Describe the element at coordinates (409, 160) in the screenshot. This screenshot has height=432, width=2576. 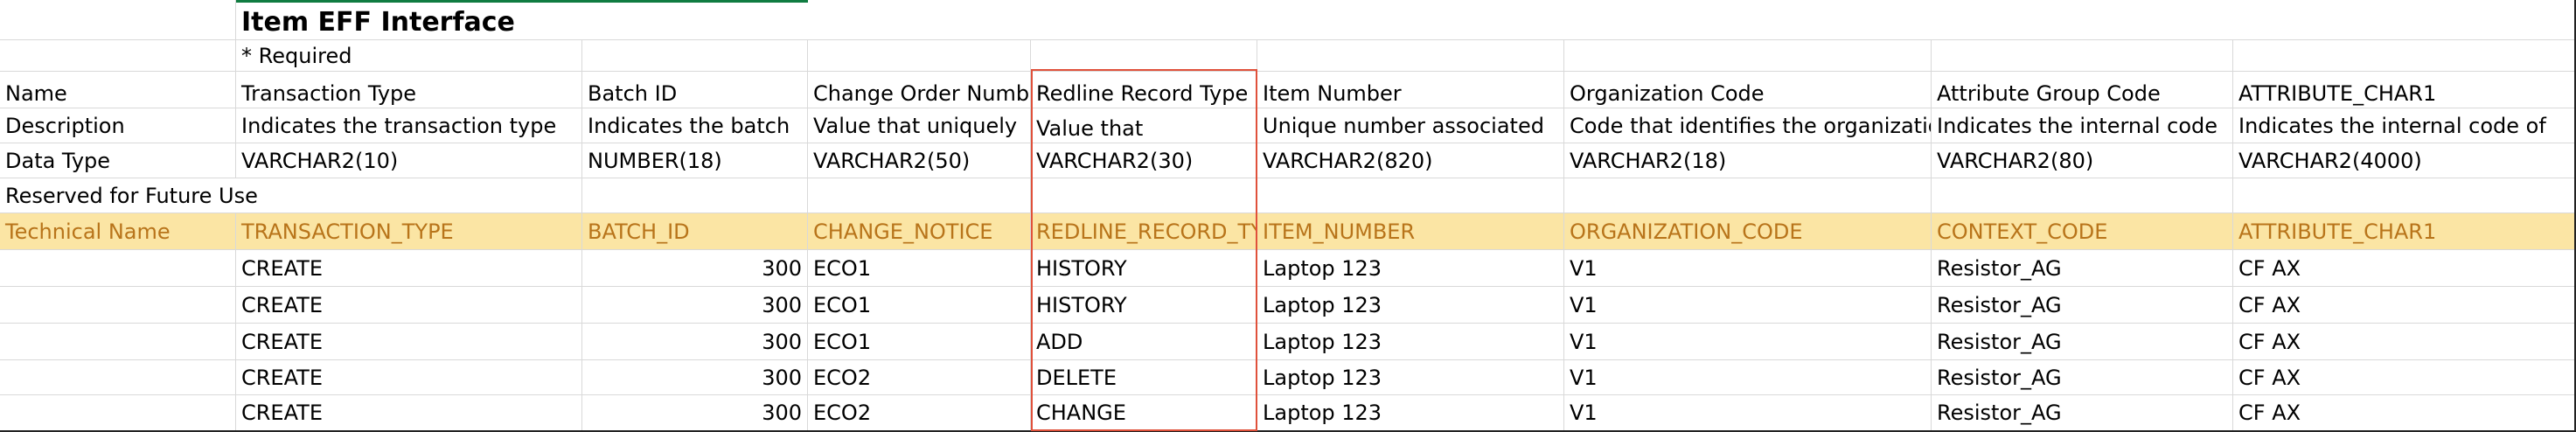
I see `data-type-transaction-type: VARCHAR2(10)` at that location.